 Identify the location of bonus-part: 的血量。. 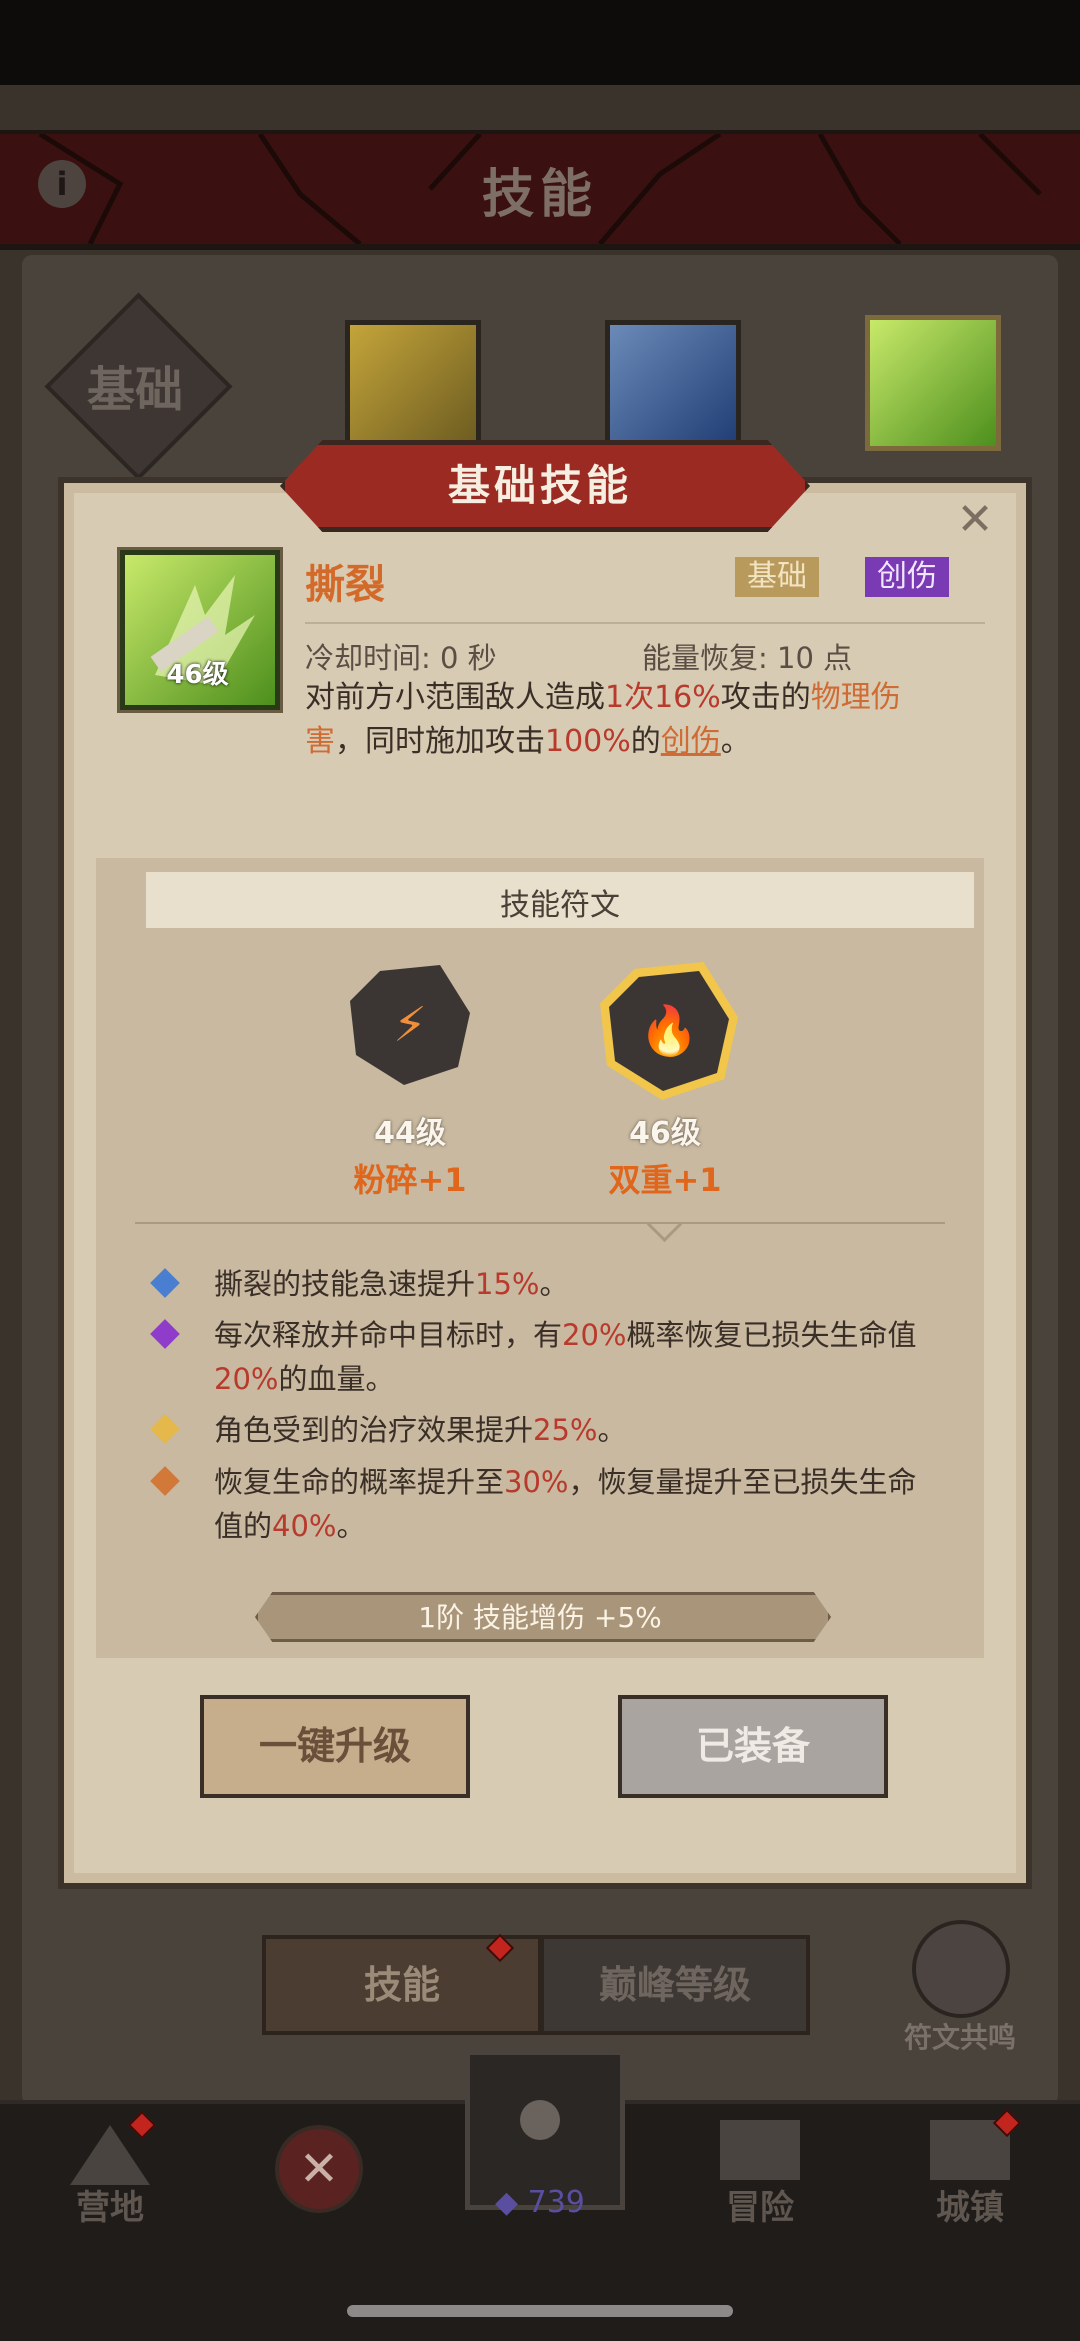
(336, 1379).